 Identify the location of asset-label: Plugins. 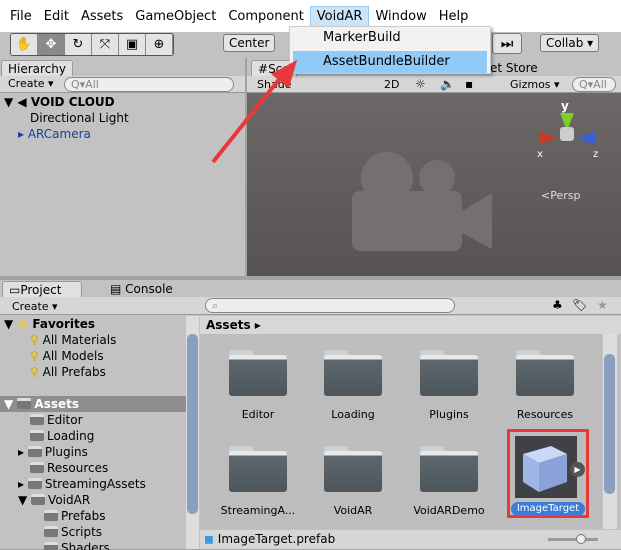
(449, 414).